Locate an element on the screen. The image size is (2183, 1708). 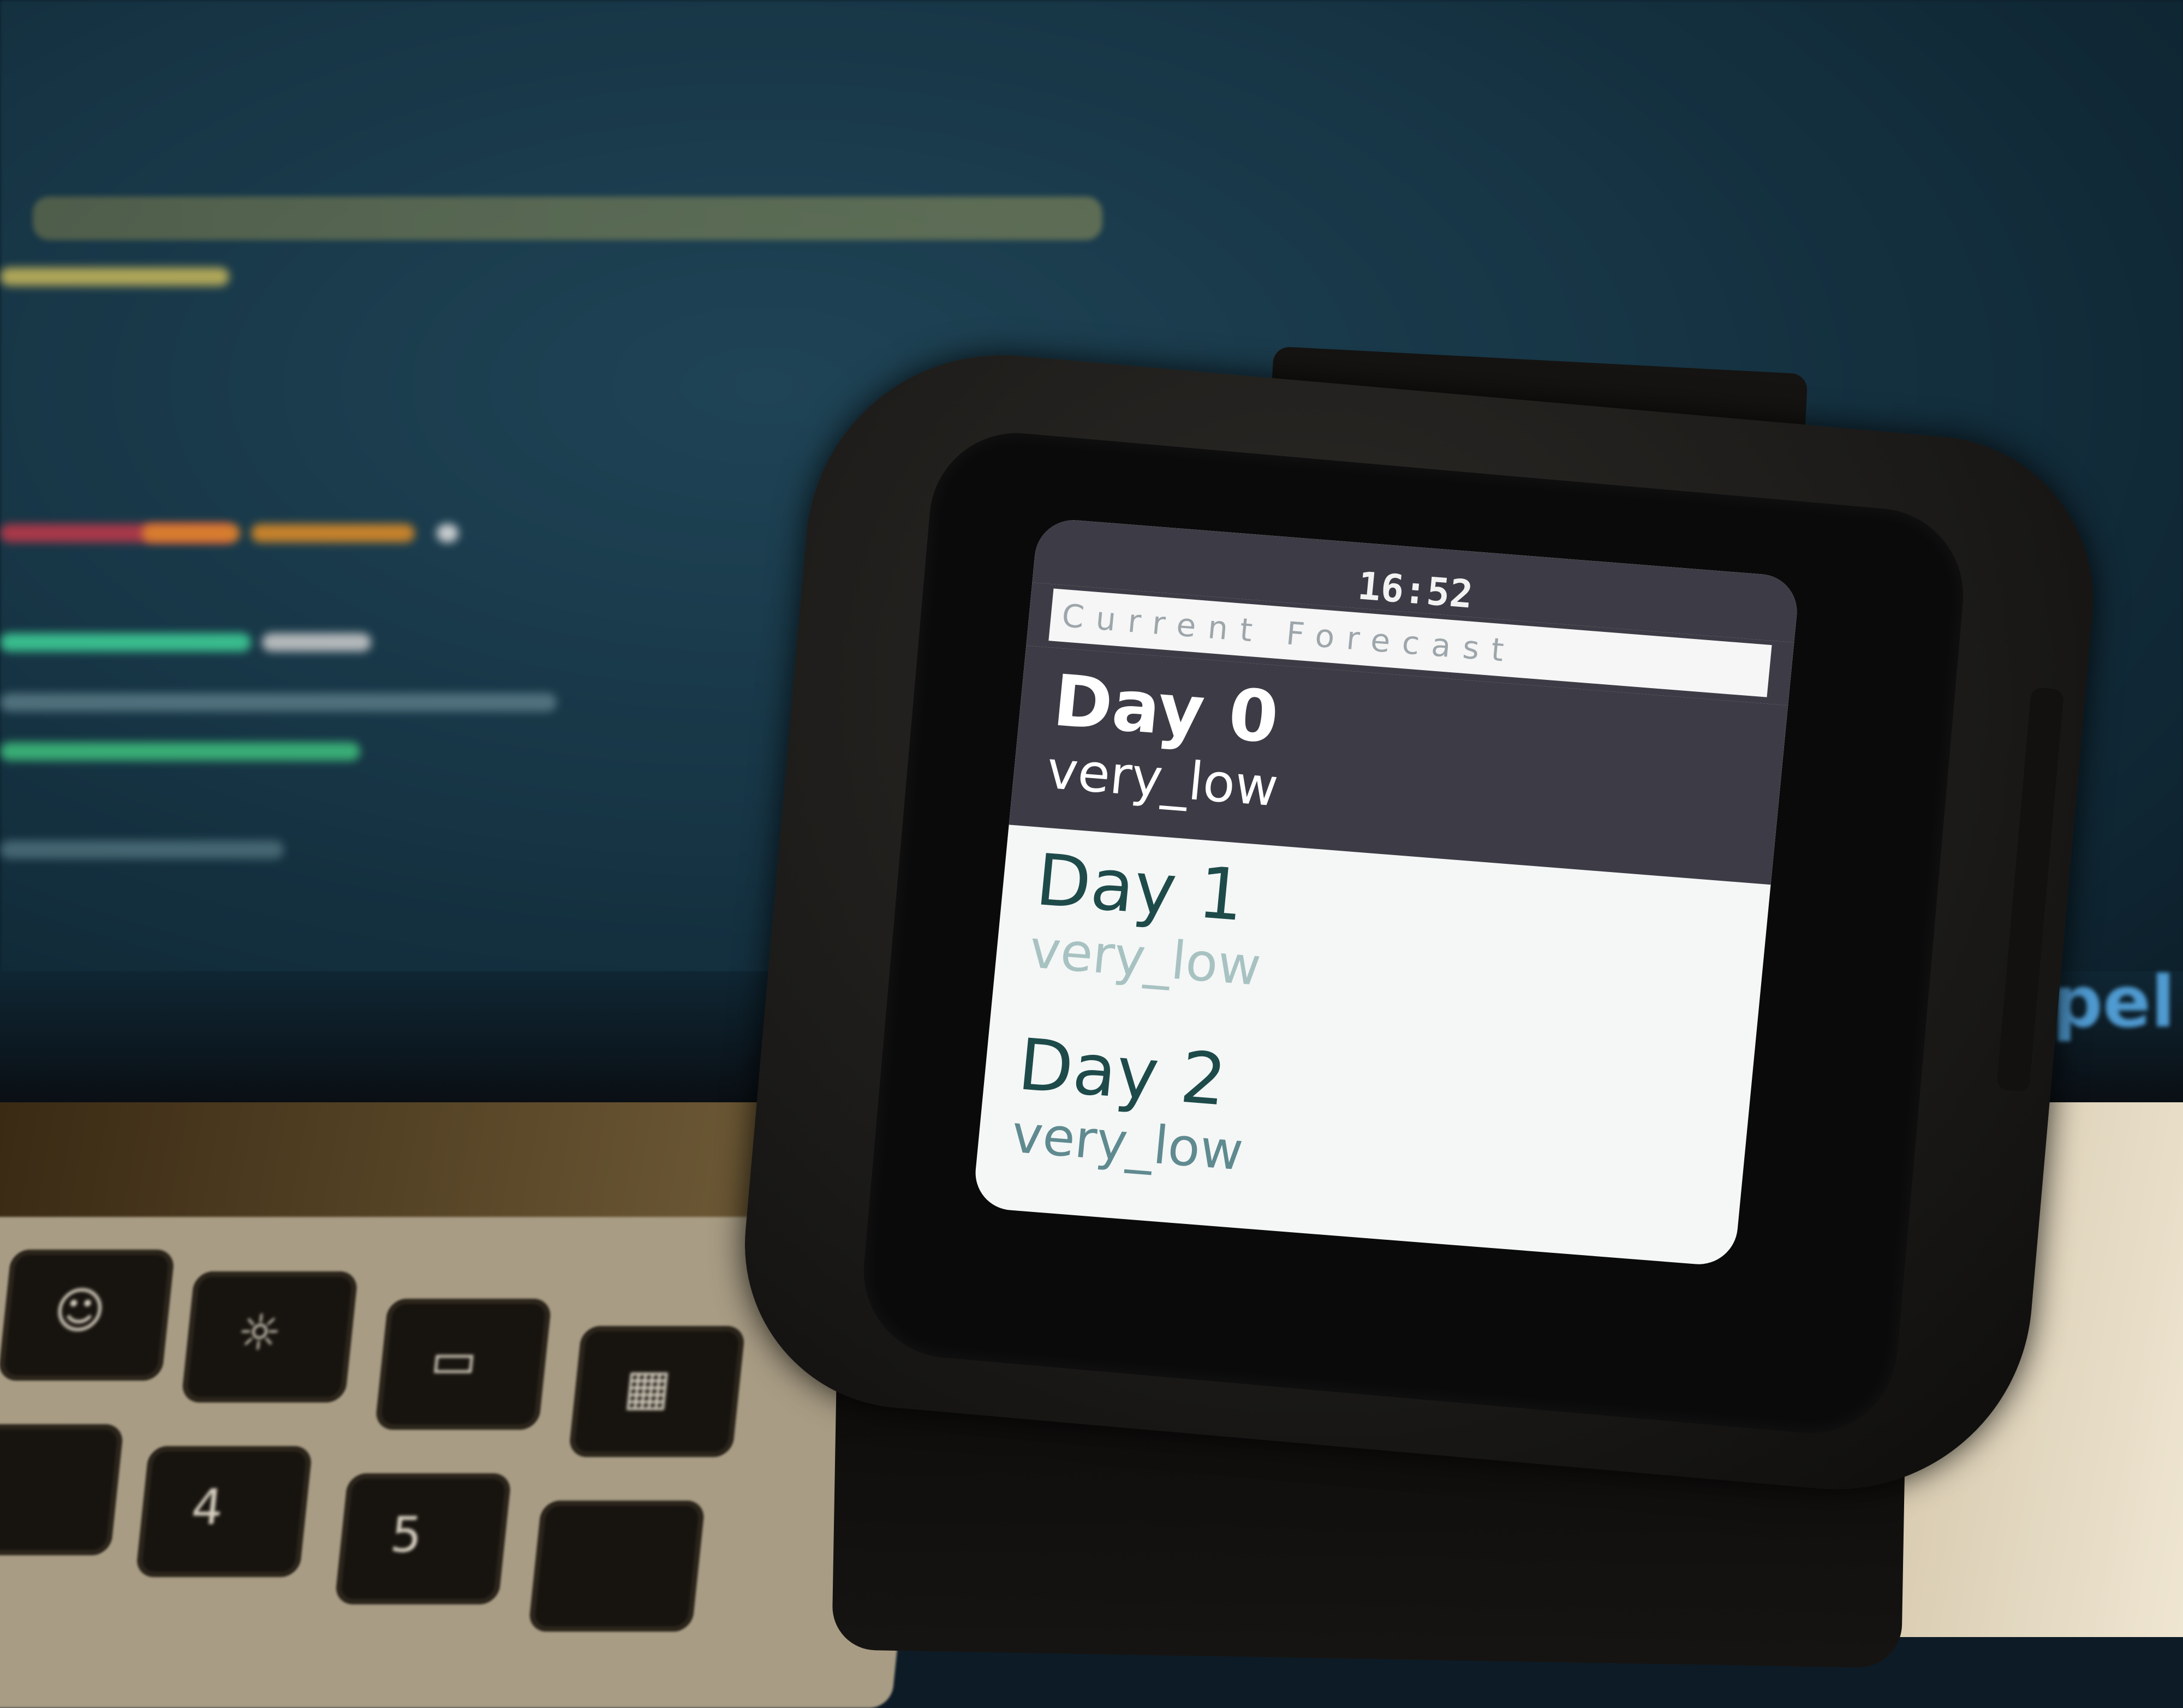
keyboard-key: ☺ is located at coordinates (87, 1316).